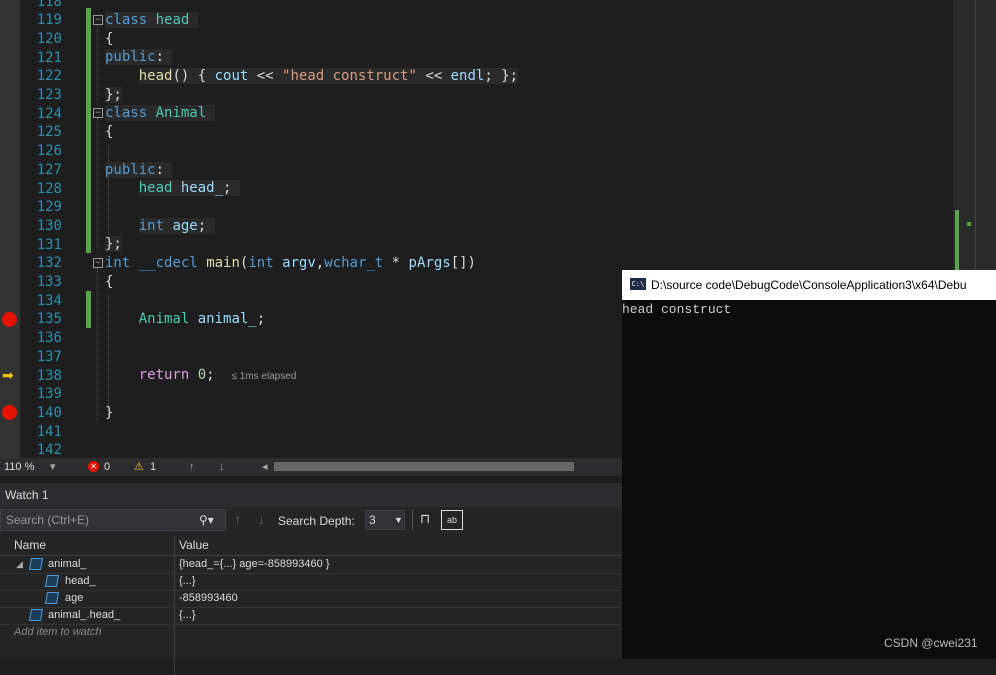 The image size is (996, 675). Describe the element at coordinates (49, 76) in the screenshot. I see `line-number: 122` at that location.